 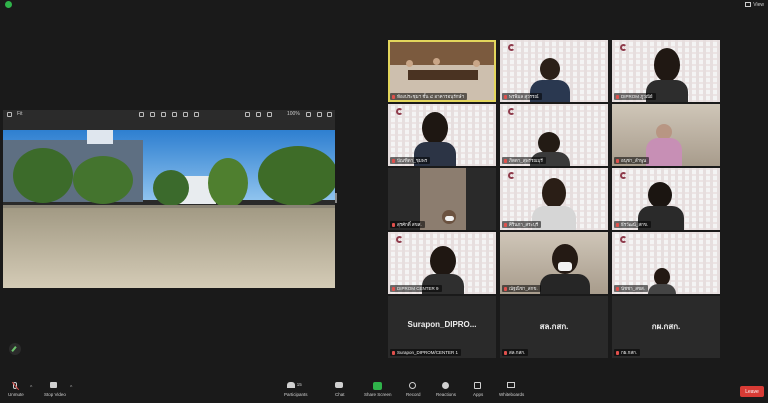 What do you see at coordinates (295, 386) in the screenshot?
I see `participants-icon: 15` at bounding box center [295, 386].